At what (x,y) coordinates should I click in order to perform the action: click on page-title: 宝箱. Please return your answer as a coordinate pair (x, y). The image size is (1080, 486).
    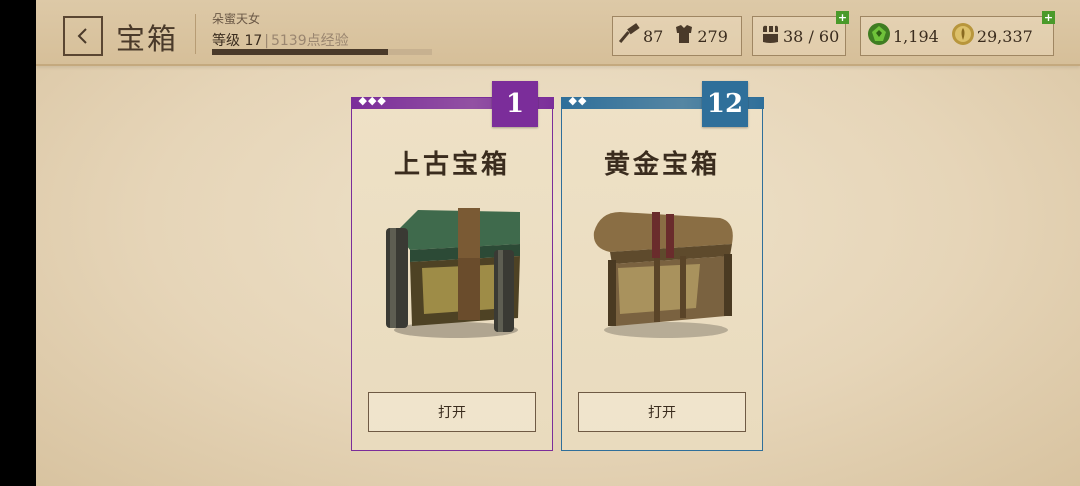
    Looking at the image, I should click on (147, 39).